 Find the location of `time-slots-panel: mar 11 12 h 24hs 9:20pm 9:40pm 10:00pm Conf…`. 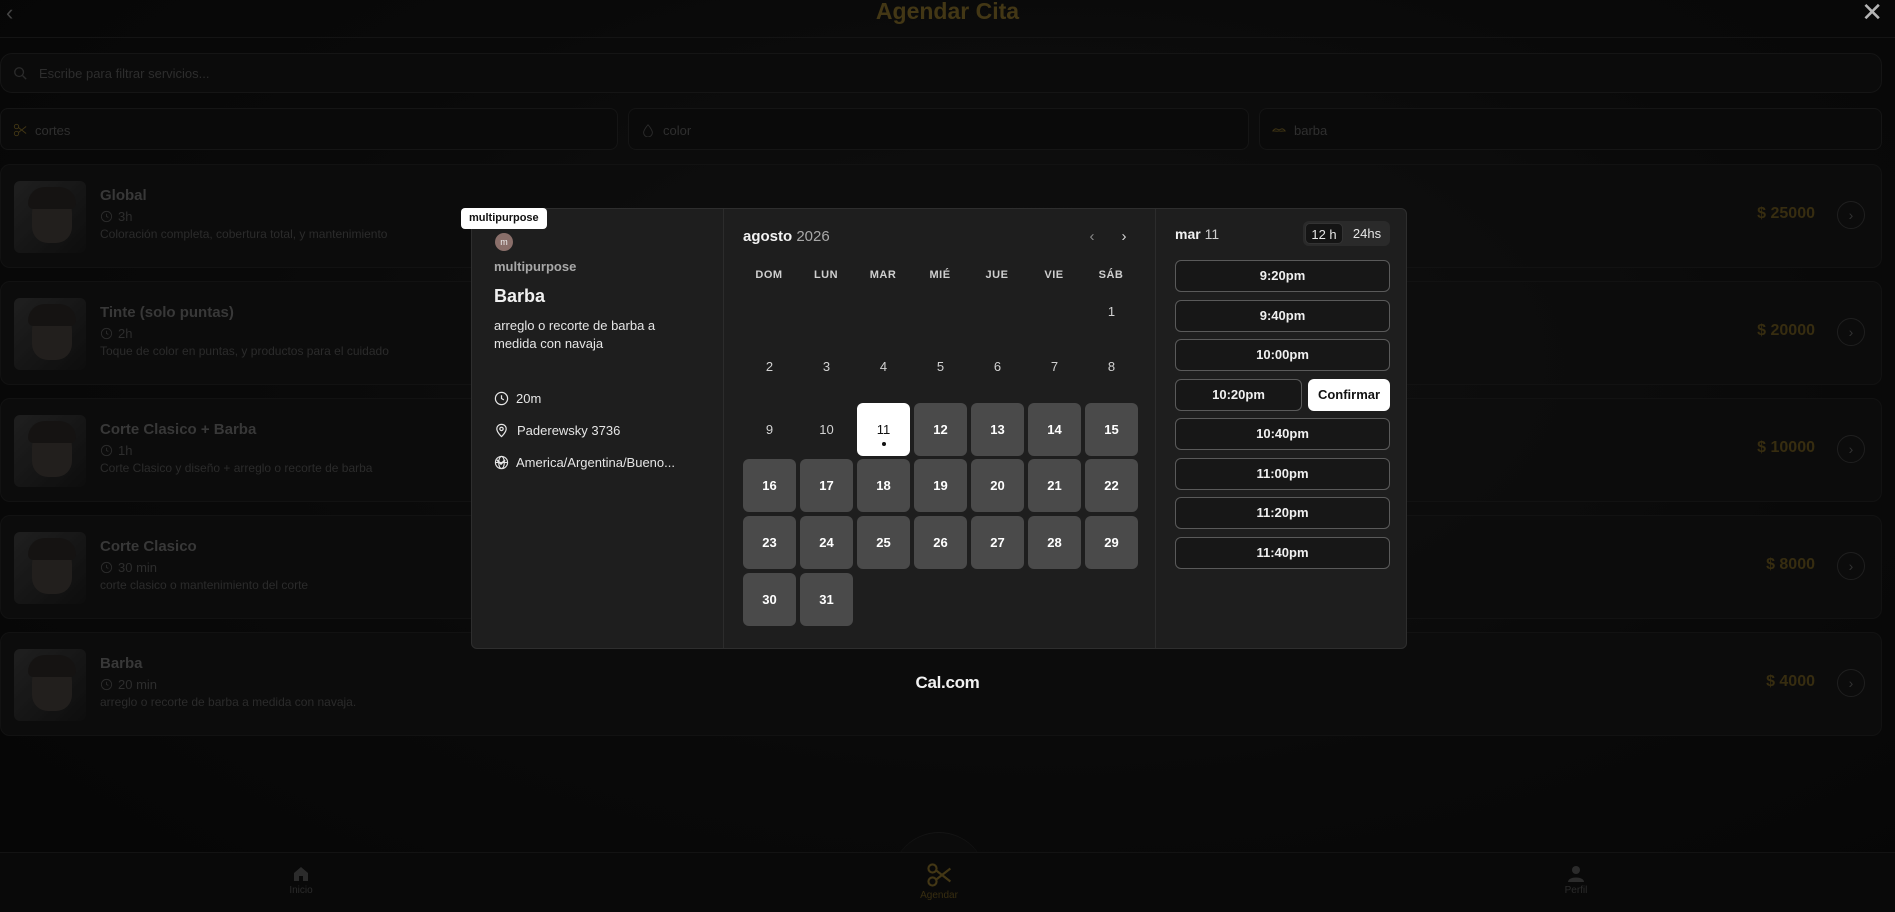

time-slots-panel: mar 11 12 h 24hs 9:20pm 9:40pm 10:00pm Conf… is located at coordinates (1281, 428).